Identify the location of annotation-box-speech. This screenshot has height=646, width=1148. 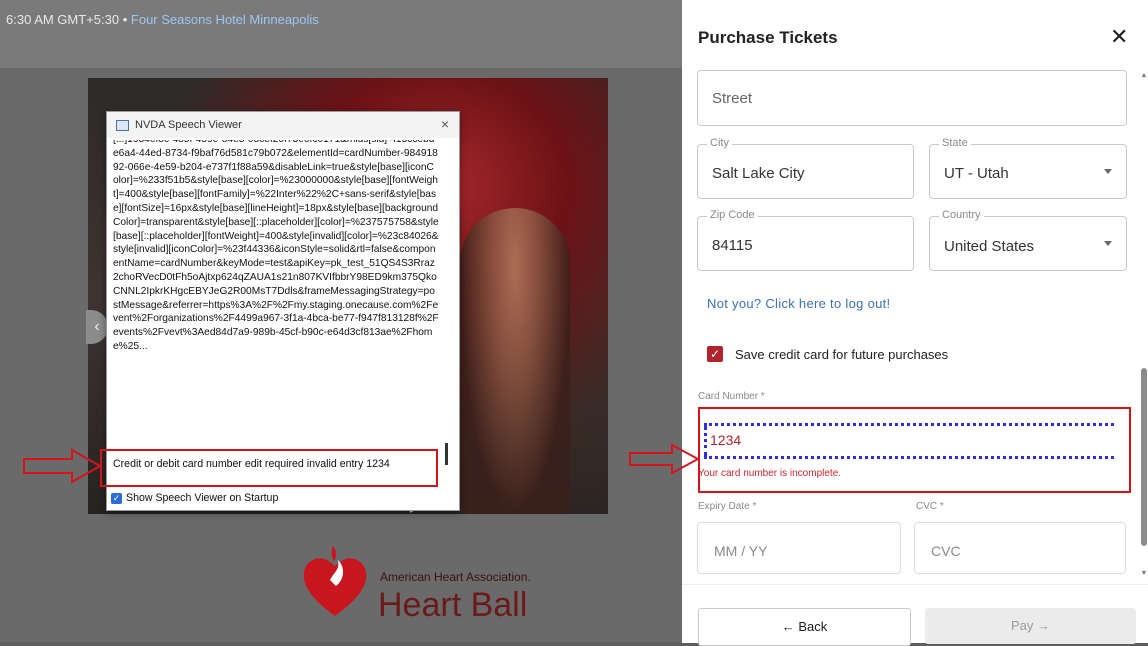
(269, 468).